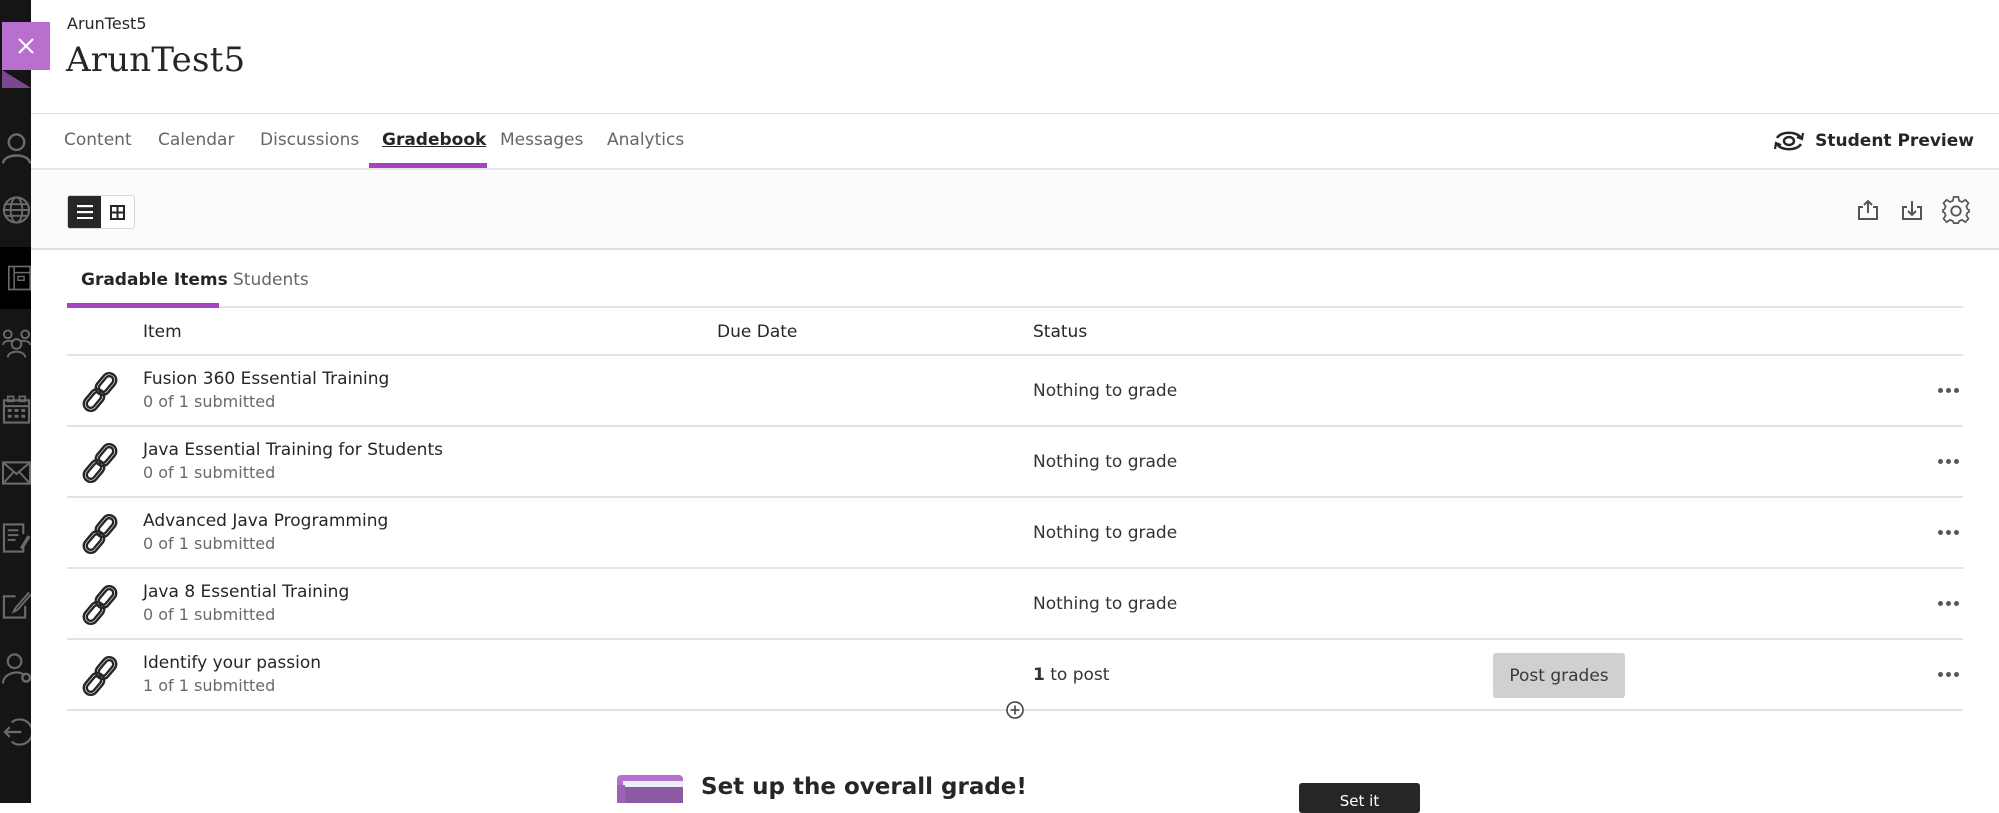 This screenshot has height=813, width=1999. I want to click on active-tab-indicator, so click(428, 165).